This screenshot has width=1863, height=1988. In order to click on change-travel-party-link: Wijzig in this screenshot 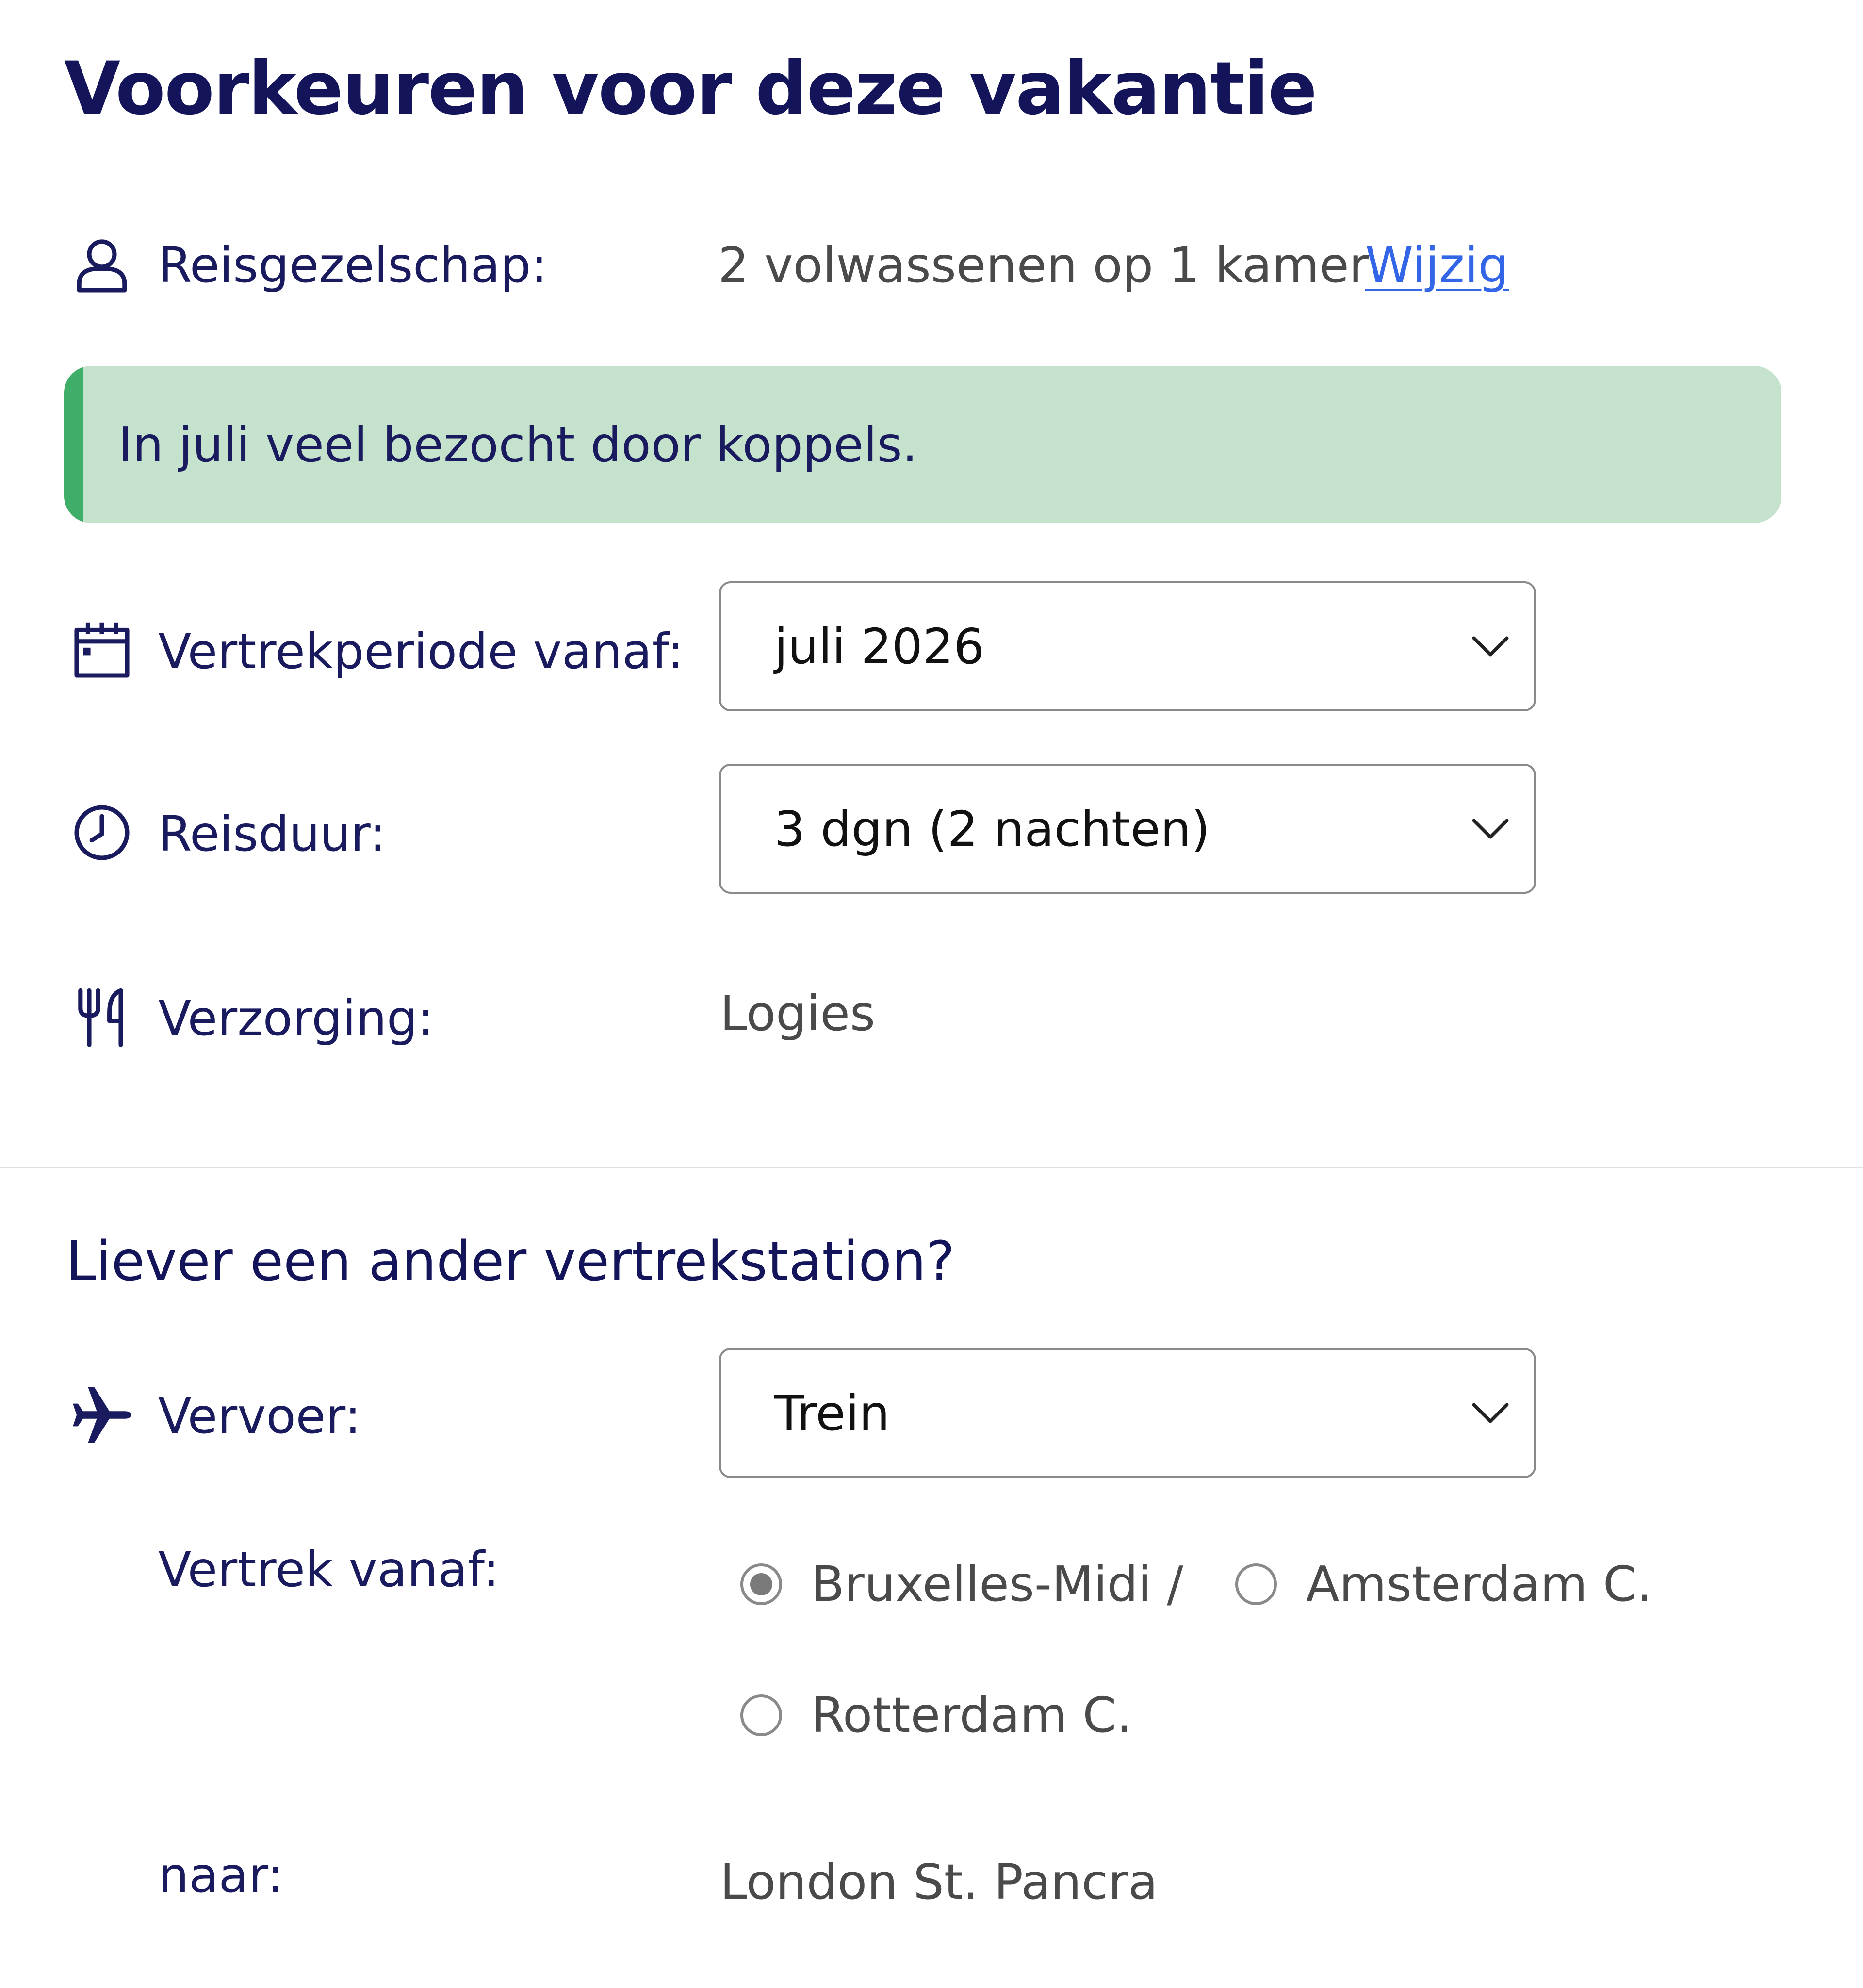, I will do `click(1437, 265)`.